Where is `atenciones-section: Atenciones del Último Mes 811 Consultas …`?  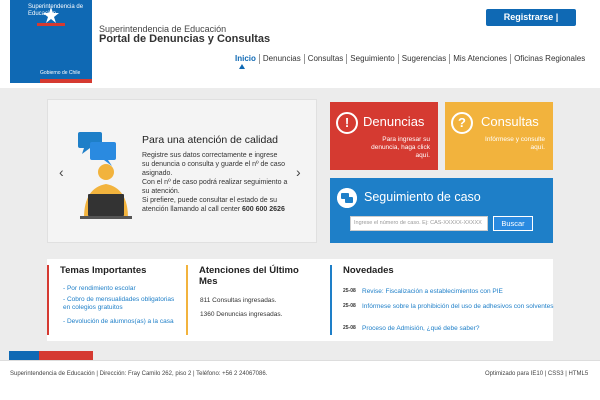 atenciones-section: Atenciones del Último Mes 811 Consultas … is located at coordinates (255, 300).